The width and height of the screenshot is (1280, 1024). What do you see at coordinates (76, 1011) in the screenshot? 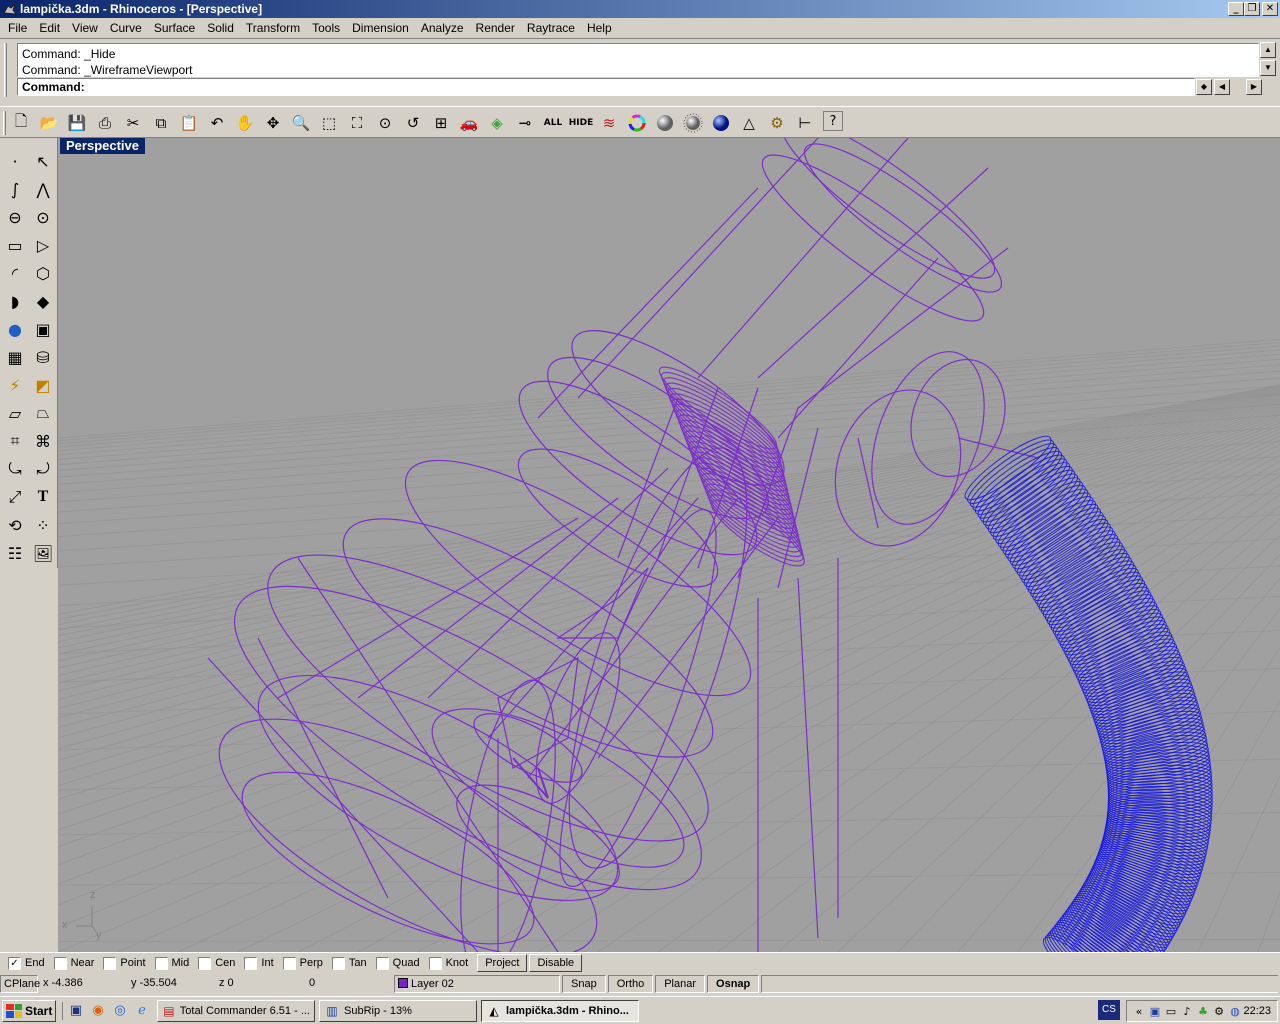
I see `save-disk-icon: ▣` at bounding box center [76, 1011].